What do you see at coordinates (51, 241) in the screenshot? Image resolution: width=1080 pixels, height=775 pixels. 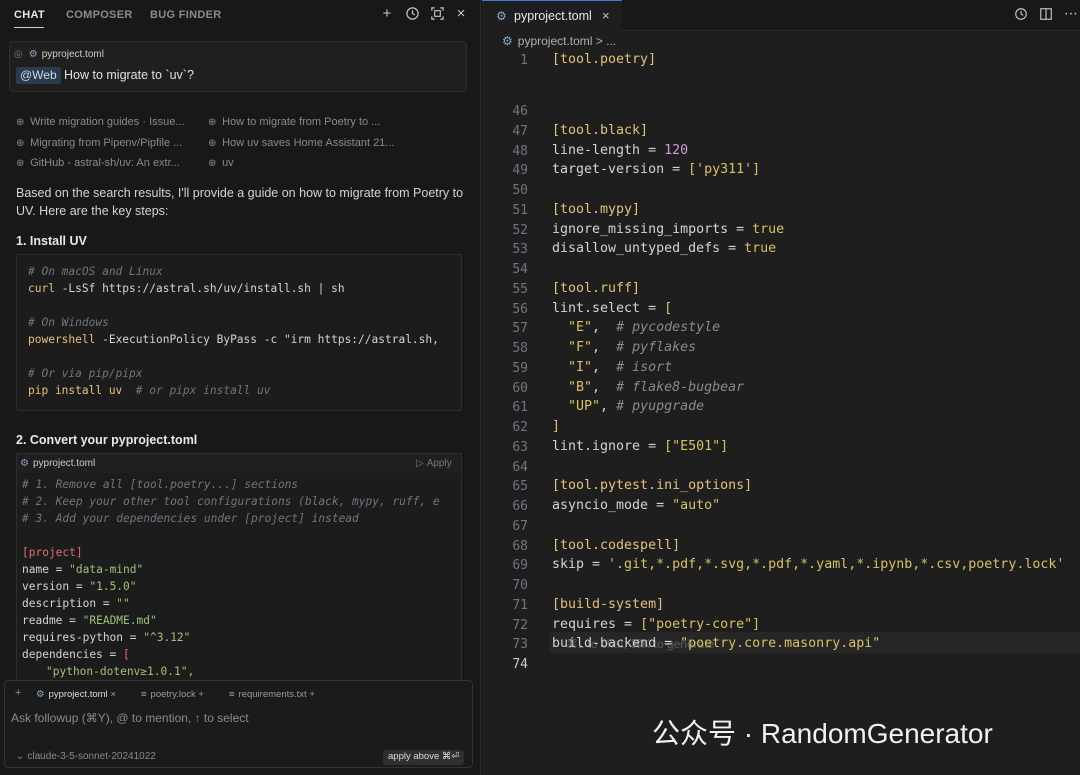 I see `step1-heading: 1. Install UV` at bounding box center [51, 241].